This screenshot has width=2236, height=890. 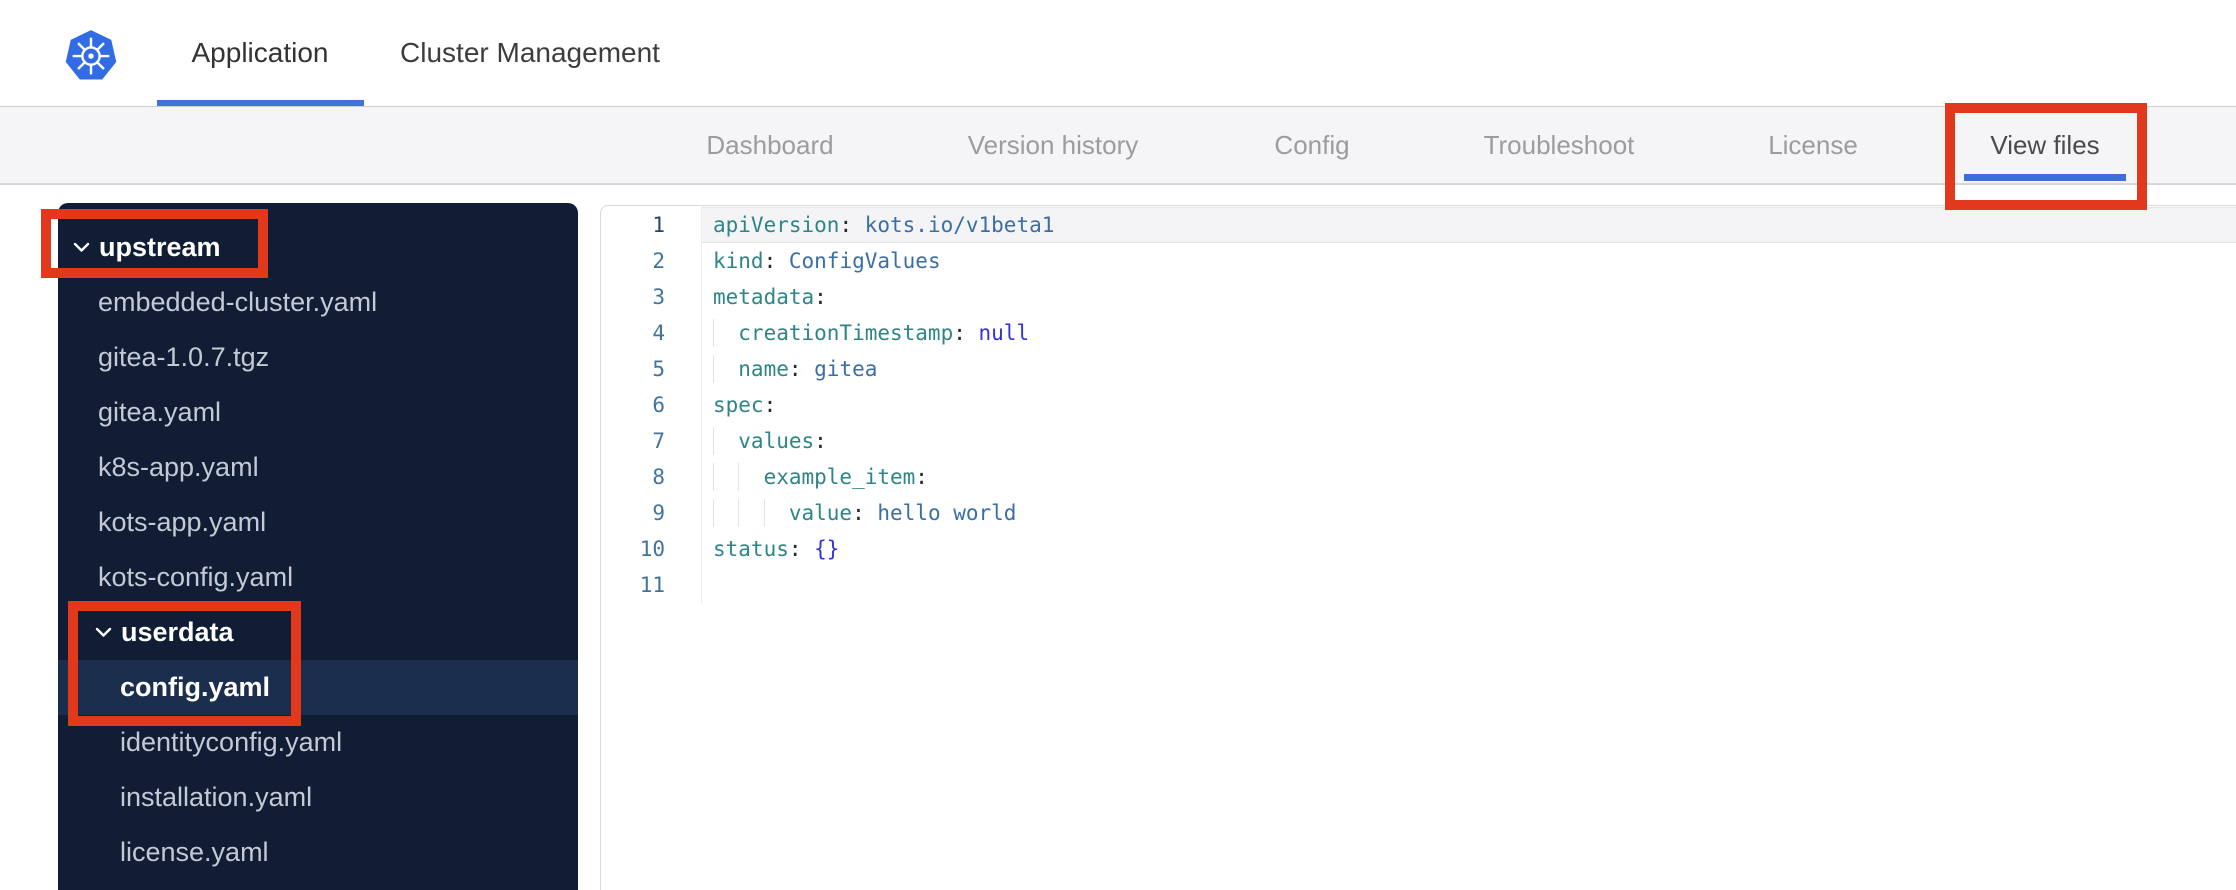 I want to click on line-number: 4, so click(x=651, y=333).